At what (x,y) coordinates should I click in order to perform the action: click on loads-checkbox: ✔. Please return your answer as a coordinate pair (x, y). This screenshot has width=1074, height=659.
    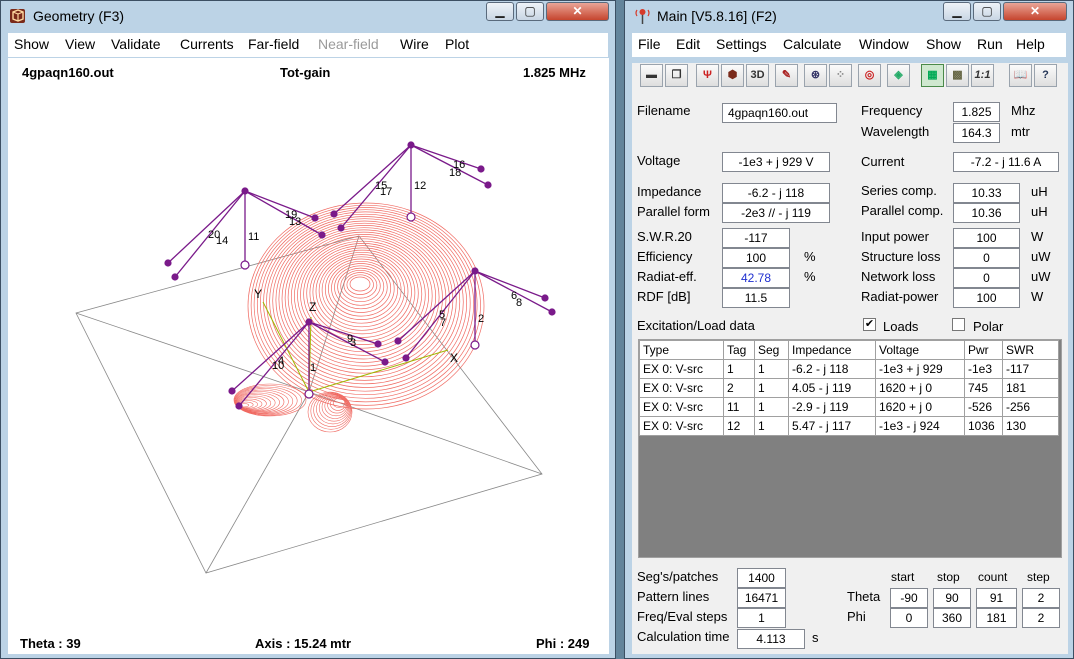
    Looking at the image, I should click on (869, 324).